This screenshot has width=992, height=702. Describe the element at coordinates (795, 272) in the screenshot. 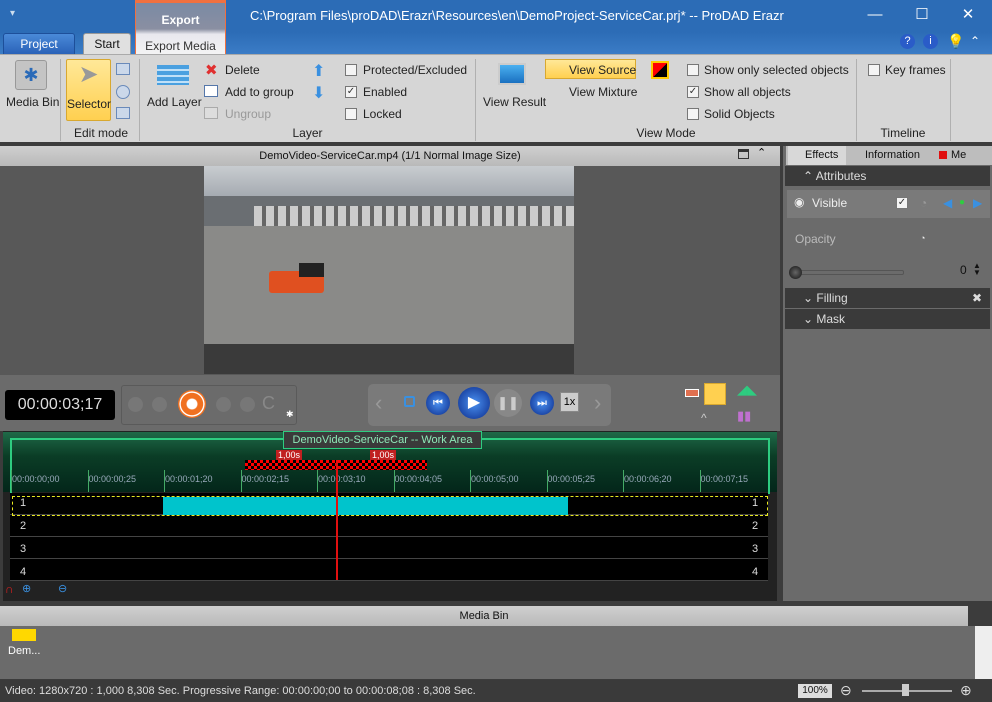

I see `opacity-slider-thumb` at that location.